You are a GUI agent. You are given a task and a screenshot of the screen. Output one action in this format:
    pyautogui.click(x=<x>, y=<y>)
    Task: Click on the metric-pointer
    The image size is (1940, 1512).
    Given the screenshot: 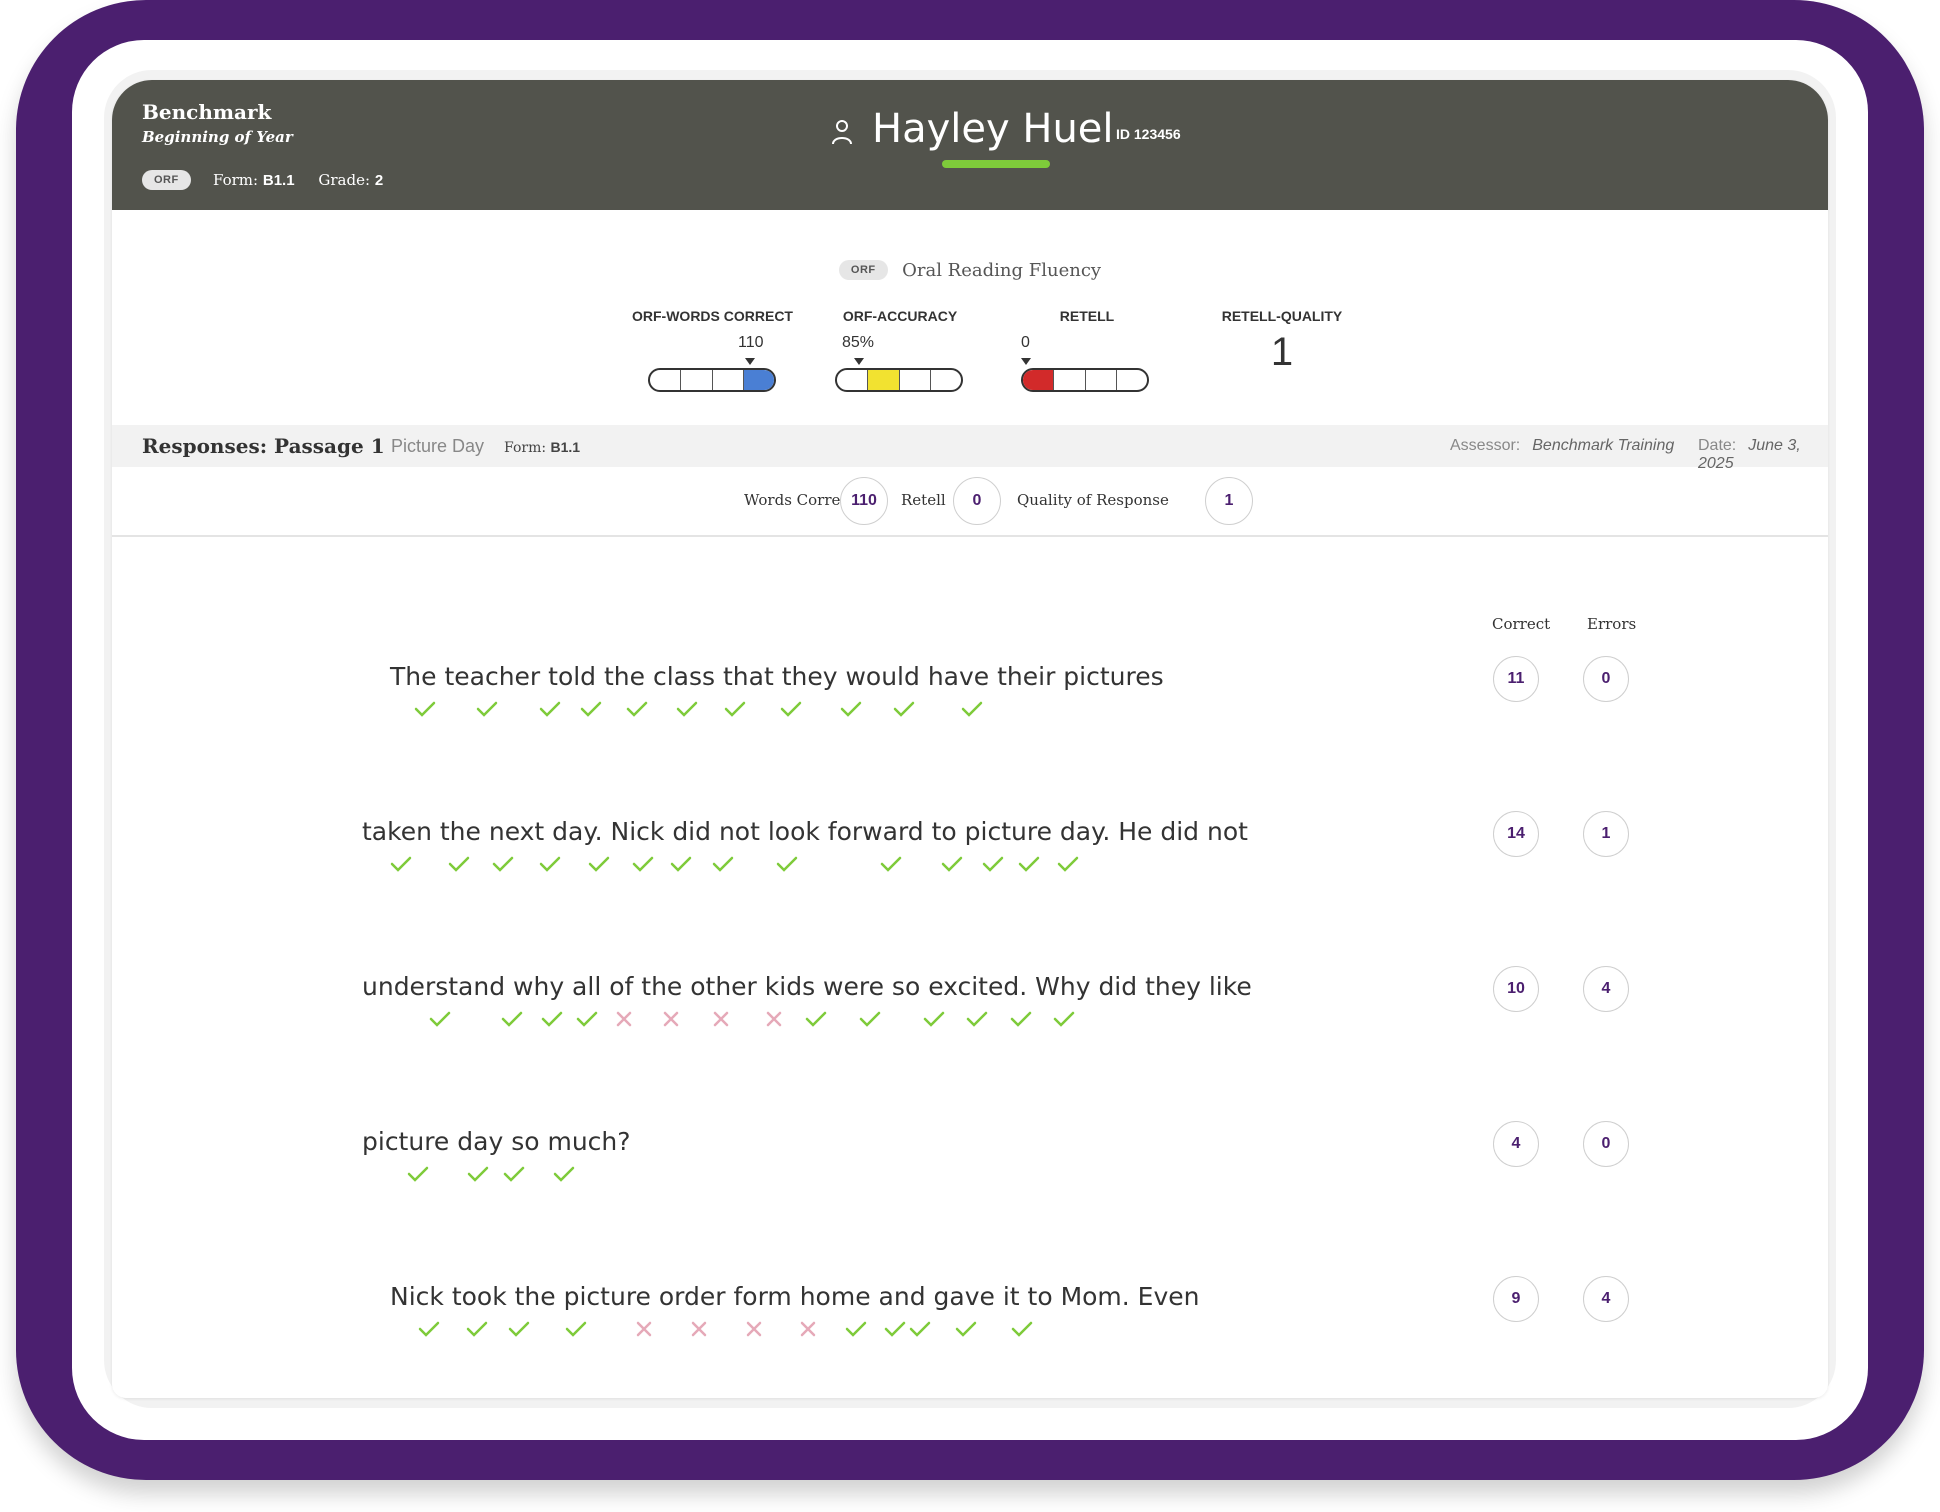 What is the action you would take?
    pyautogui.click(x=859, y=361)
    